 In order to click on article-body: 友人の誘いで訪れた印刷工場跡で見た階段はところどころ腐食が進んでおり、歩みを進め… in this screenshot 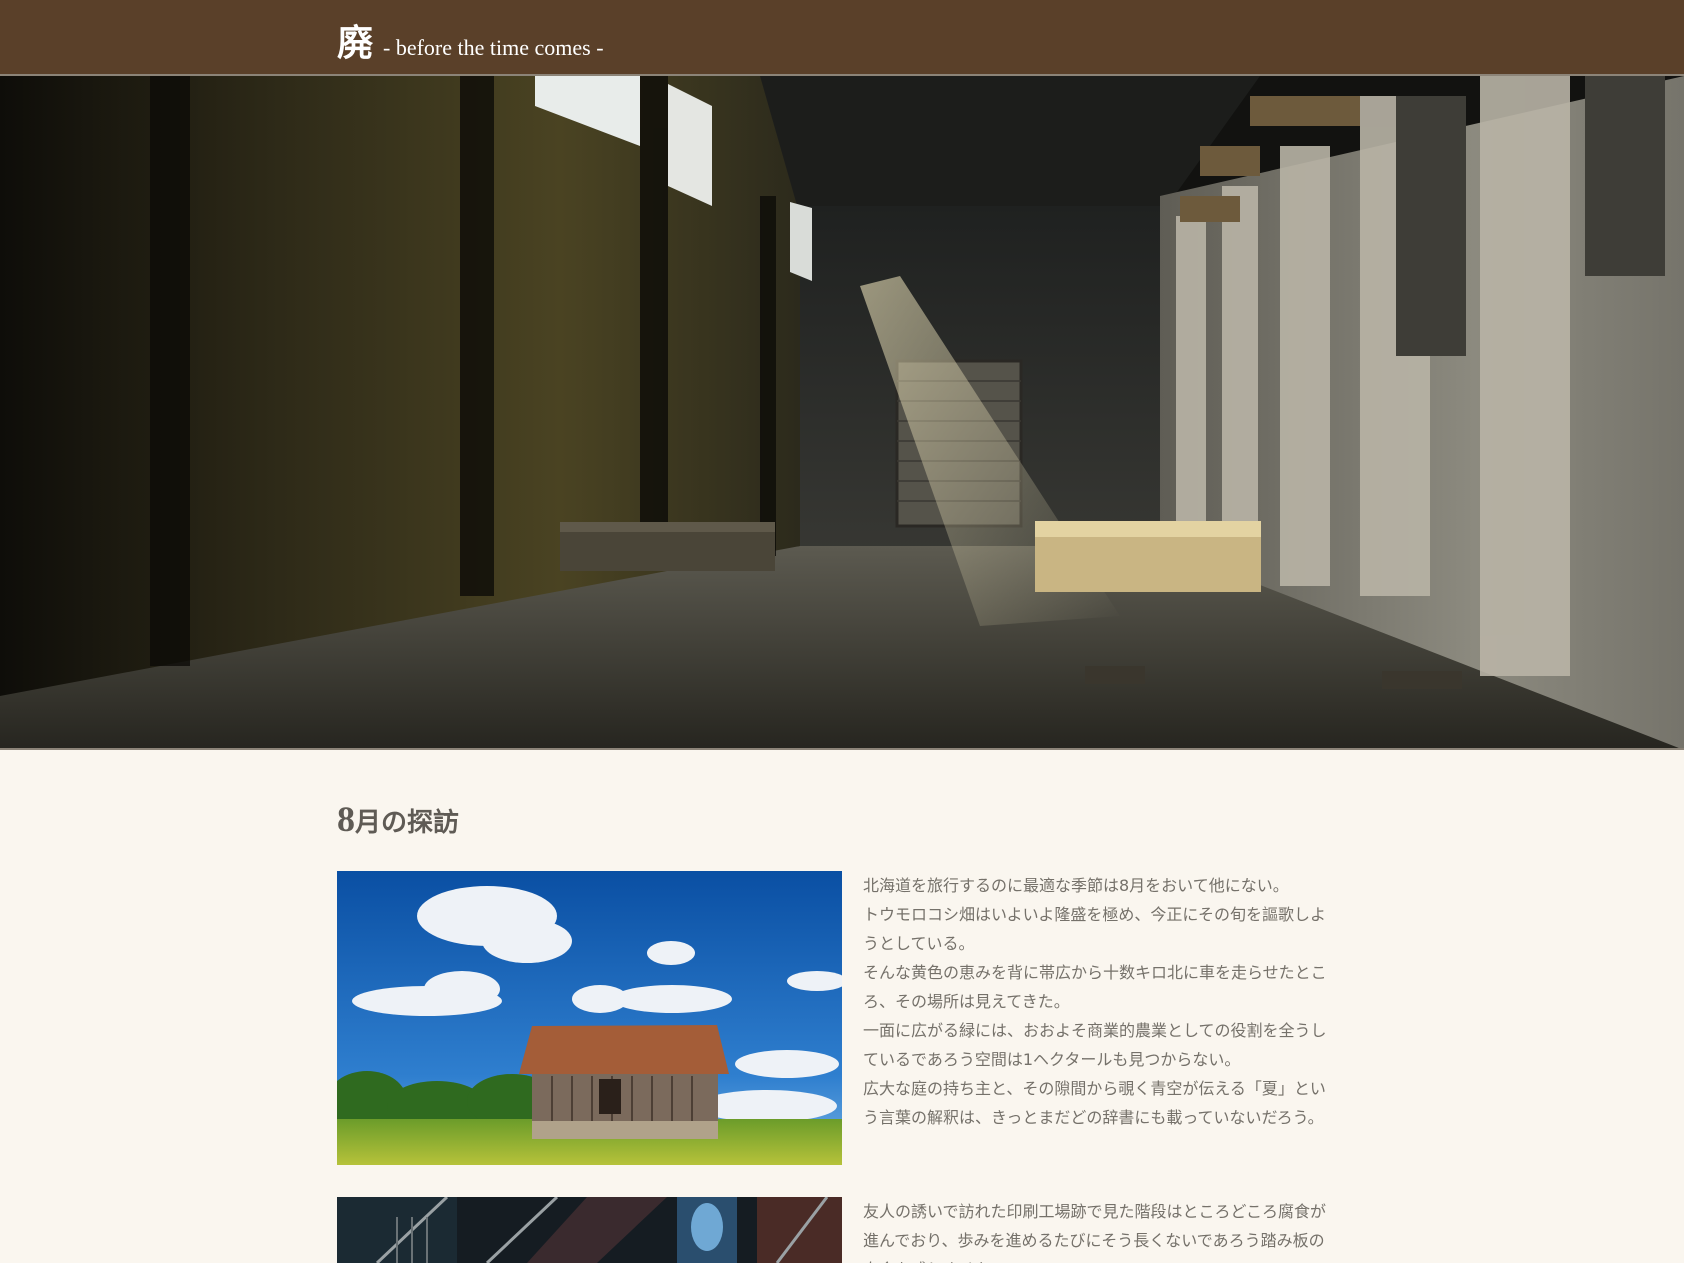, I will do `click(1100, 1230)`.